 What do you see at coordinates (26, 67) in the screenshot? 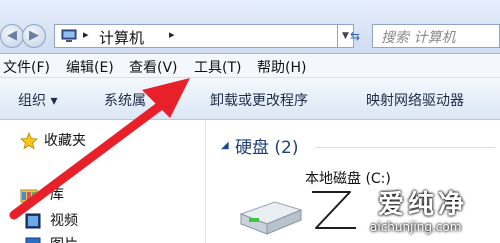
I see `menu-file: 文件(F)` at bounding box center [26, 67].